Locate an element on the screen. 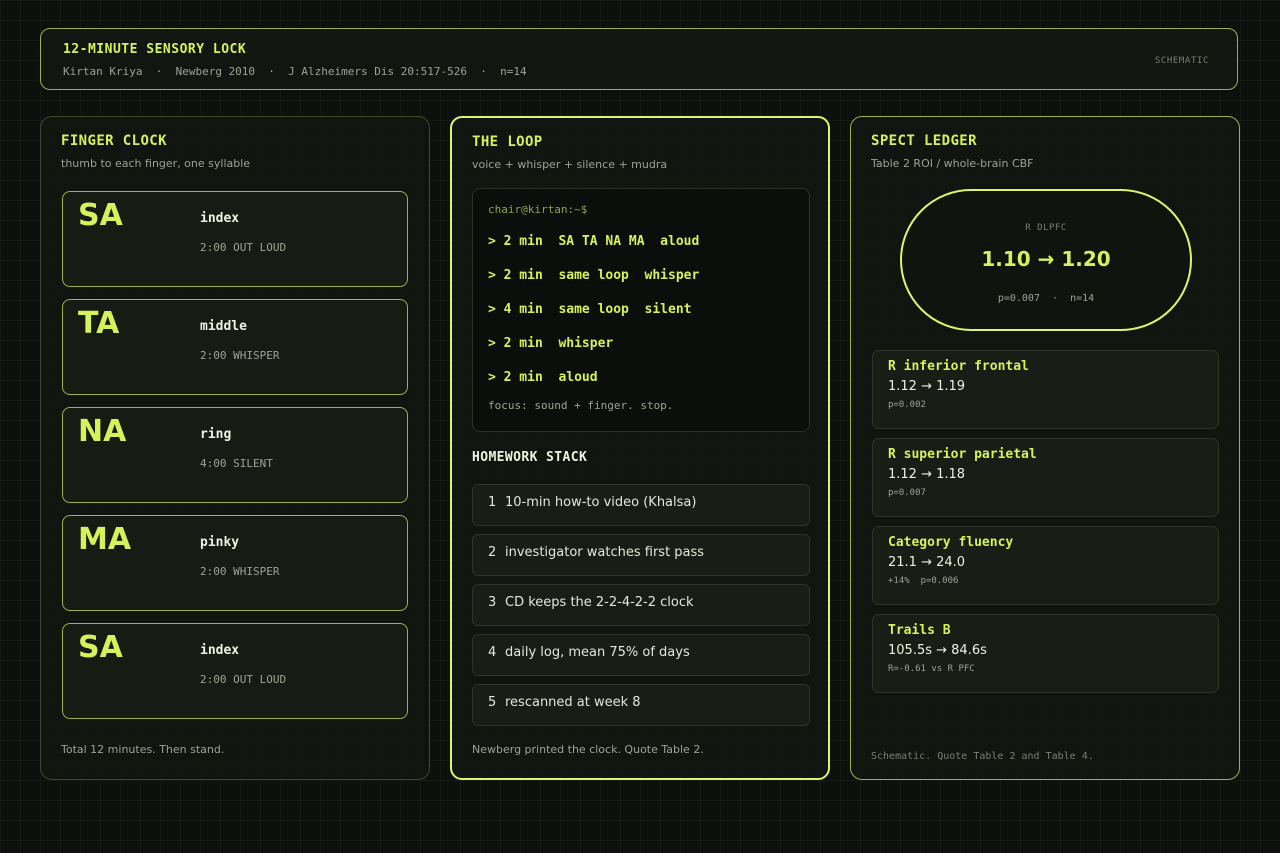 Image resolution: width=1280 pixels, height=853 pixels. terminal-line: > 2 min same loop whisper is located at coordinates (594, 275).